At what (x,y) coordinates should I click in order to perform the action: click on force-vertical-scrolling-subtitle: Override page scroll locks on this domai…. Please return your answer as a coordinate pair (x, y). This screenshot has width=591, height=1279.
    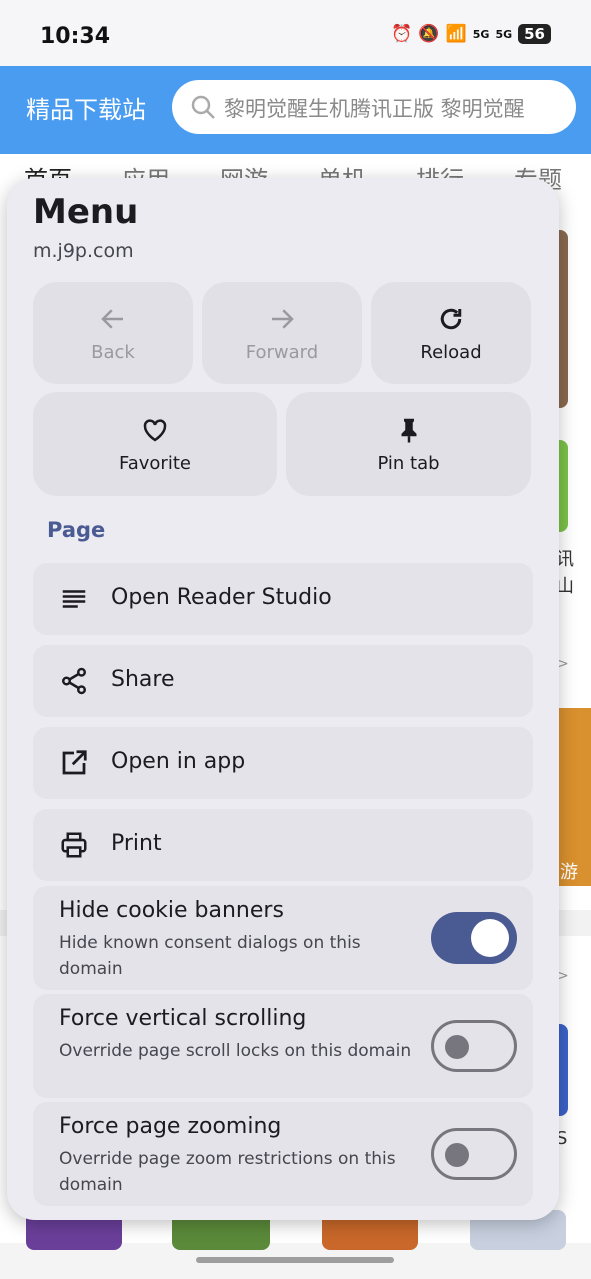
    Looking at the image, I should click on (235, 1051).